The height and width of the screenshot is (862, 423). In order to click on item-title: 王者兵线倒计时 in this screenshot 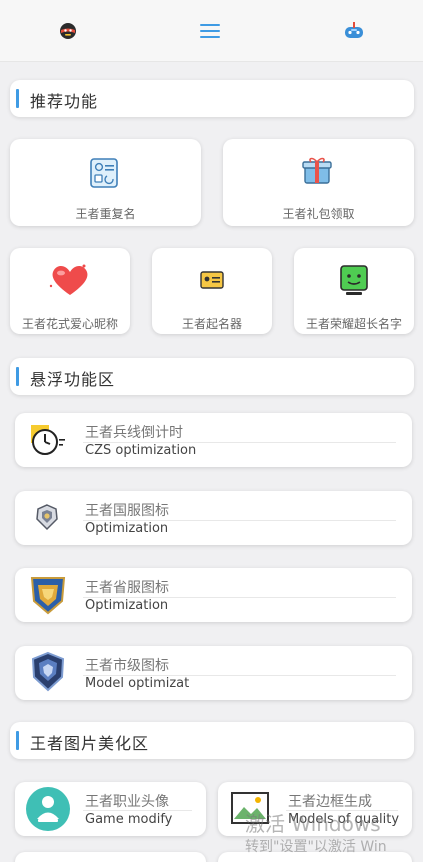, I will do `click(134, 433)`.